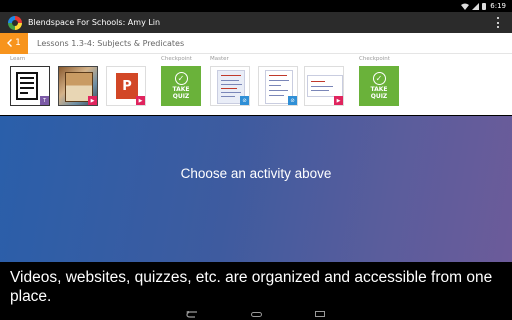 Image resolution: width=512 pixels, height=320 pixels. I want to click on activity-tile-page: ⊘, so click(278, 86).